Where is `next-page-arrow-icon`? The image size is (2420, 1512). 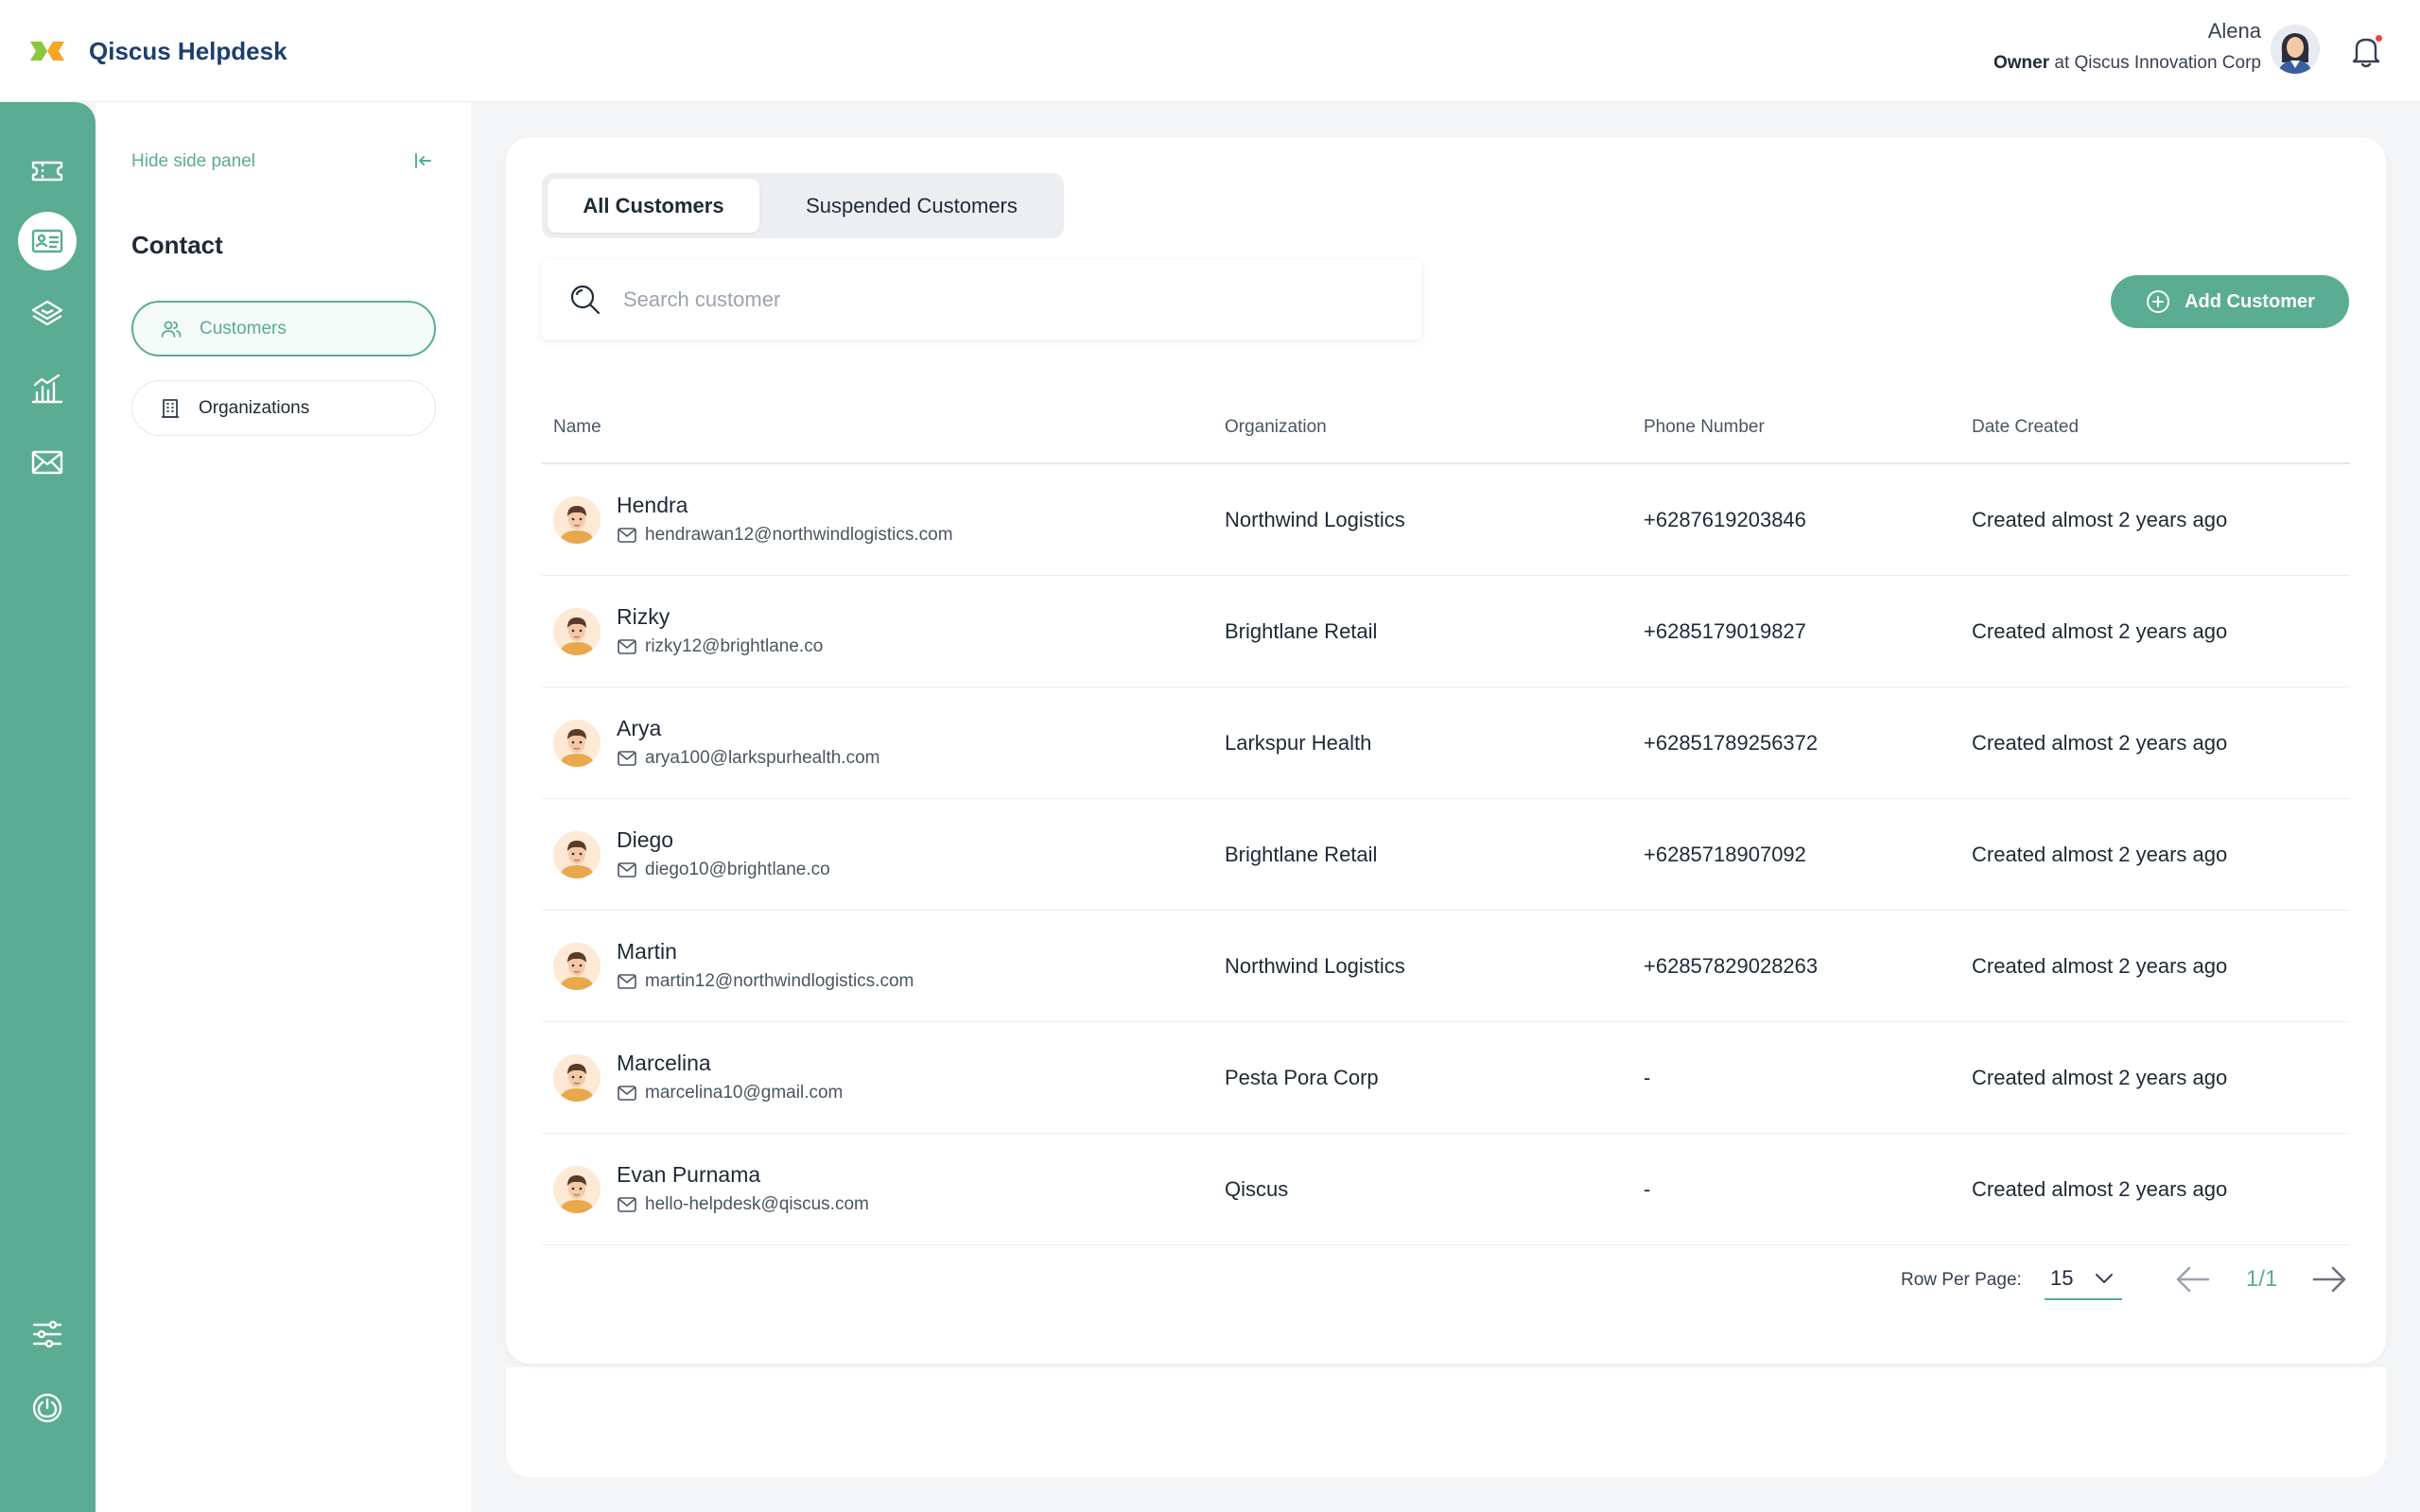 next-page-arrow-icon is located at coordinates (2329, 1279).